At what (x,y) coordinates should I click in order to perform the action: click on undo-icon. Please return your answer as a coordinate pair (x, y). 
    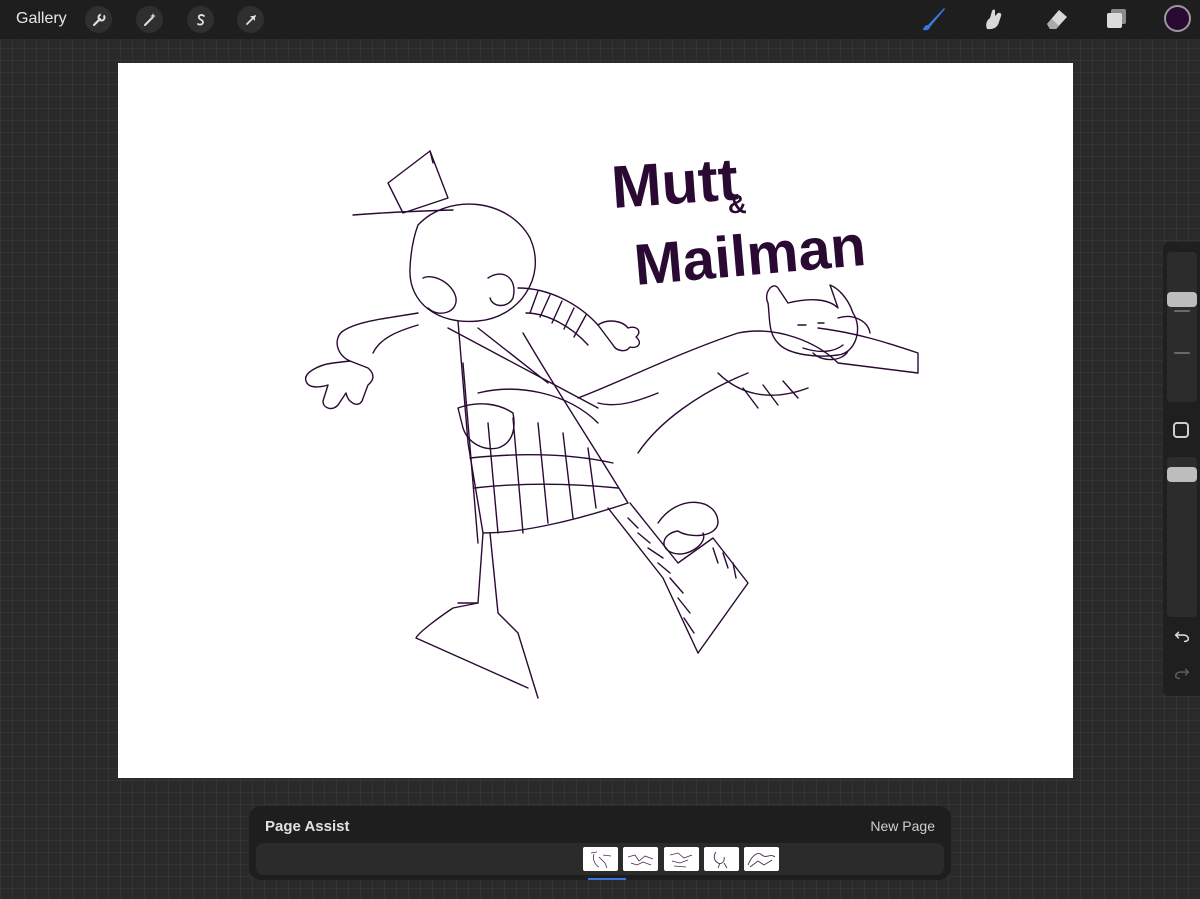
    Looking at the image, I should click on (1182, 636).